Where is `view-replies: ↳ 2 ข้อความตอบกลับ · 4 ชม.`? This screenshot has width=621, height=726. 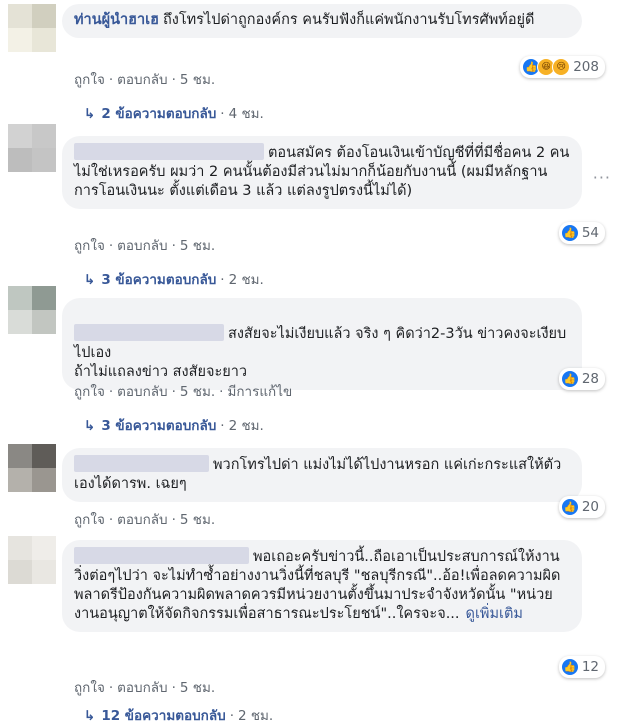
view-replies: ↳ 2 ข้อความตอบกลับ · 4 ชม. is located at coordinates (174, 113).